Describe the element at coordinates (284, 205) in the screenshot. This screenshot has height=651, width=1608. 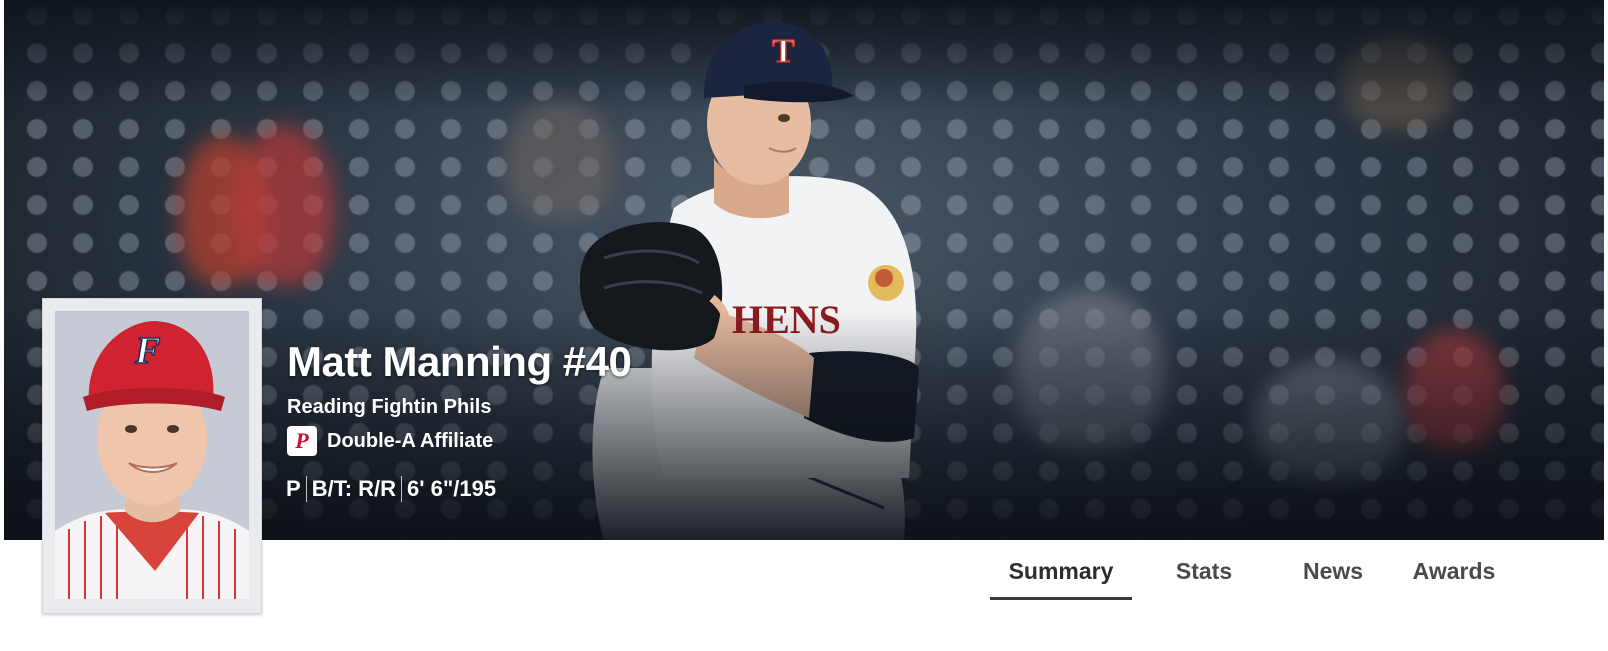
I see `crowd-fan` at that location.